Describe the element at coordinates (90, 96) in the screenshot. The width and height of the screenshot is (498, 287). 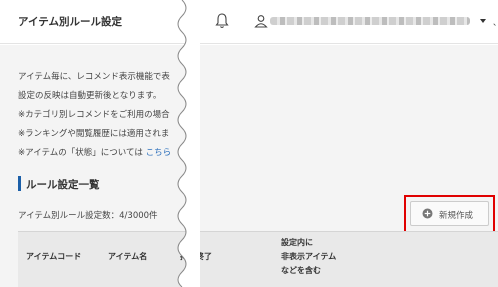
I see `description-line: 設定の反映は自動更新後となります。` at that location.